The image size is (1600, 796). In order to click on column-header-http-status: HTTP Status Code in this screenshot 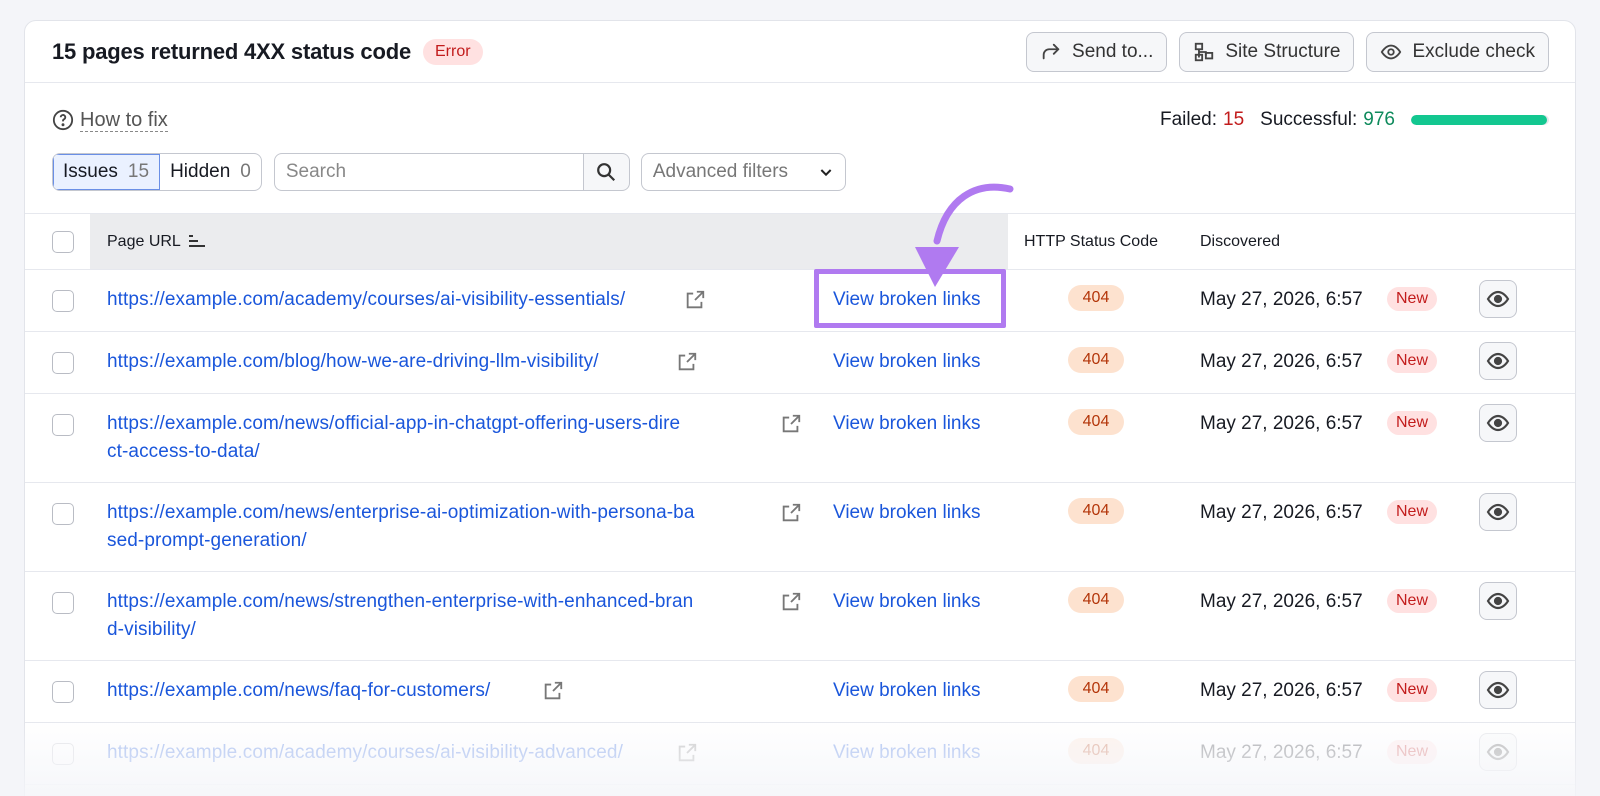, I will do `click(1091, 242)`.